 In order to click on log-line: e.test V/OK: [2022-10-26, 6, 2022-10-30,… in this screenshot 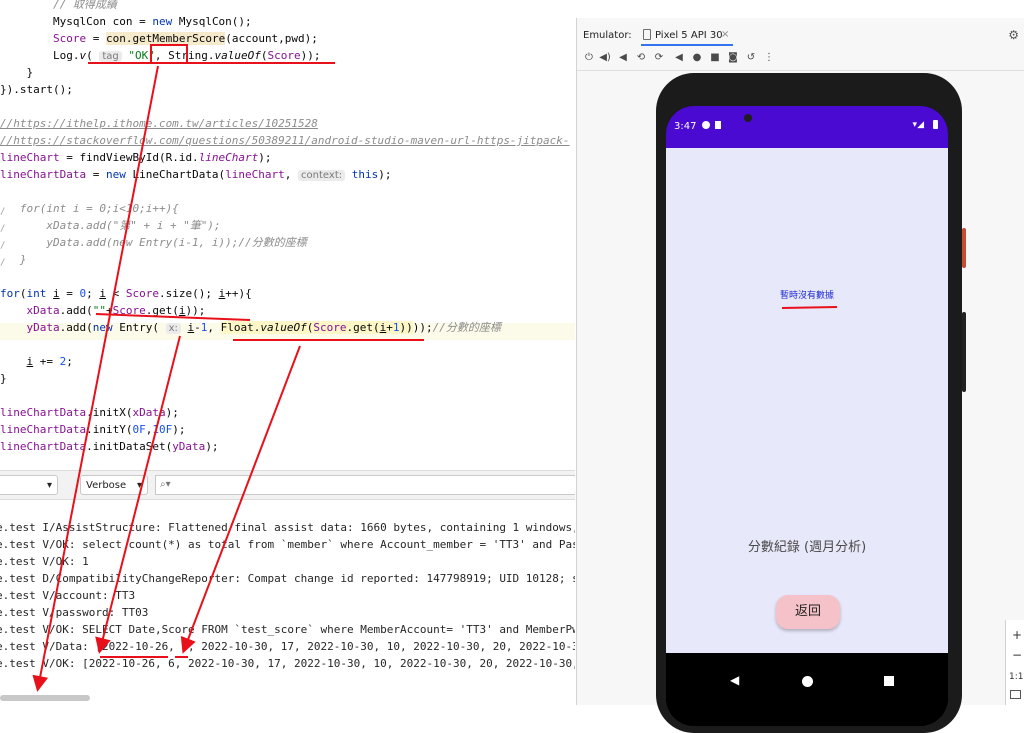, I will do `click(287, 663)`.